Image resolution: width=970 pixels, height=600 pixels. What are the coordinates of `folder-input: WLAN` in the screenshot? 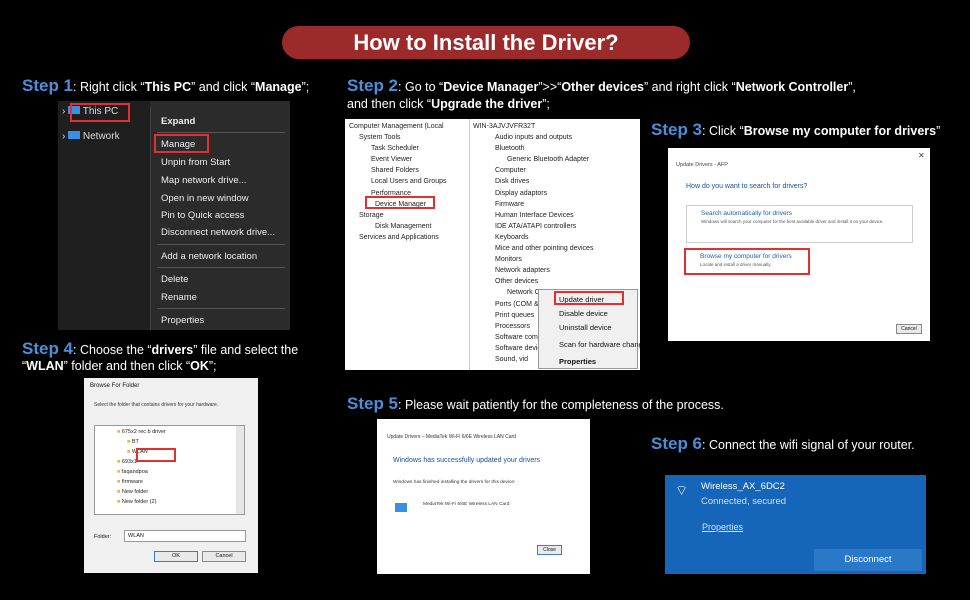 It's located at (185, 536).